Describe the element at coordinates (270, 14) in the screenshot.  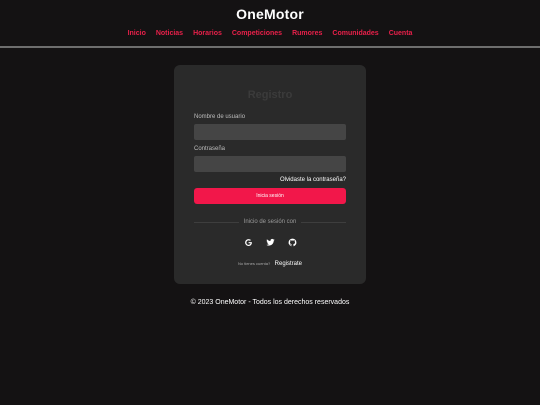
I see `site-title: OneMotor` at that location.